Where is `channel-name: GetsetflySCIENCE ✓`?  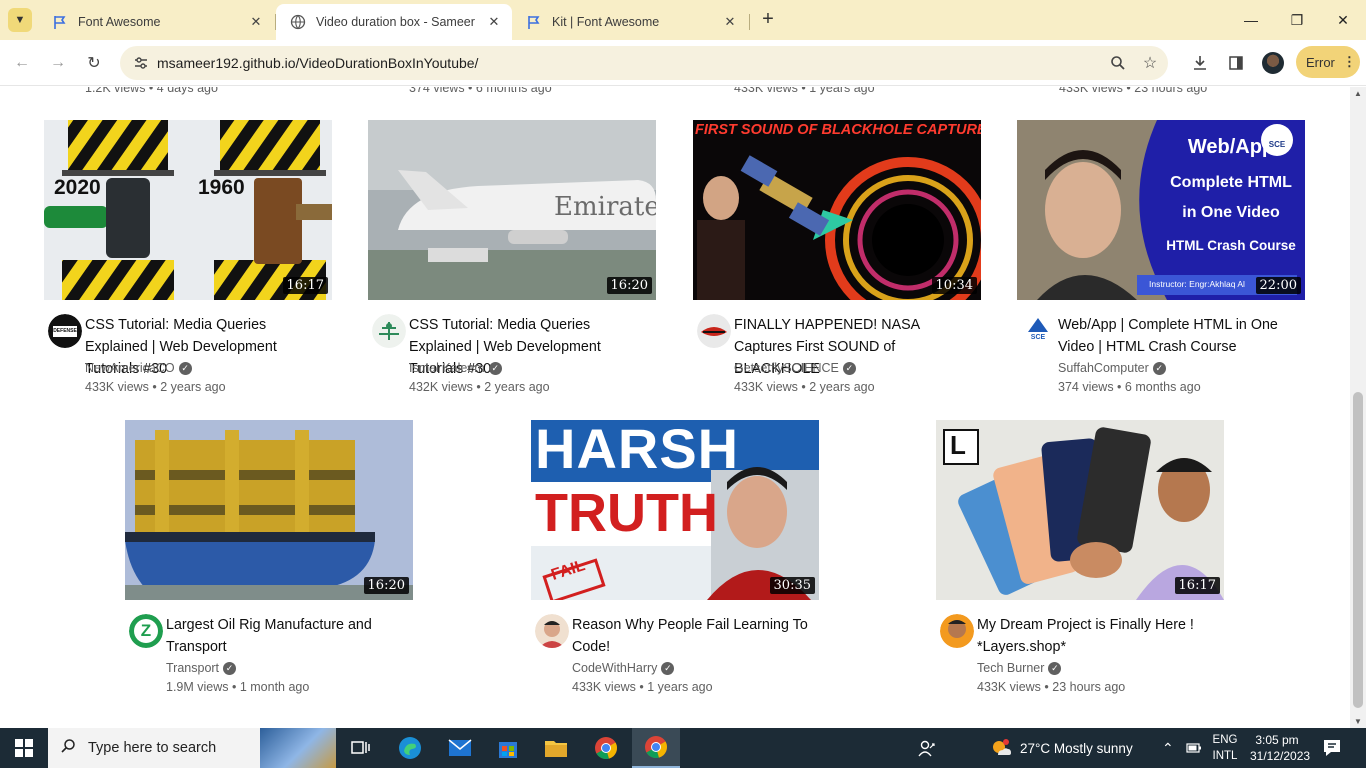
channel-name: GetsetflySCIENCE ✓ is located at coordinates (795, 368).